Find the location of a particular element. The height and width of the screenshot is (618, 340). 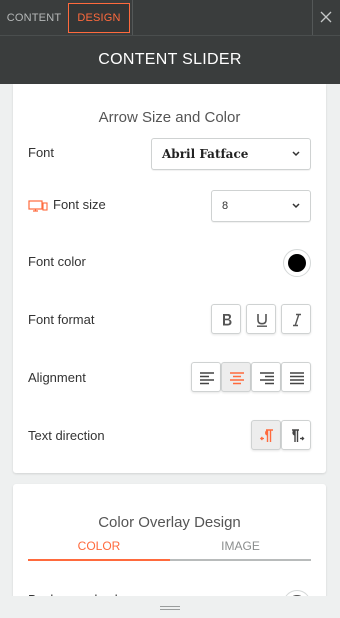

tab-content: CONTENT is located at coordinates (34, 18).